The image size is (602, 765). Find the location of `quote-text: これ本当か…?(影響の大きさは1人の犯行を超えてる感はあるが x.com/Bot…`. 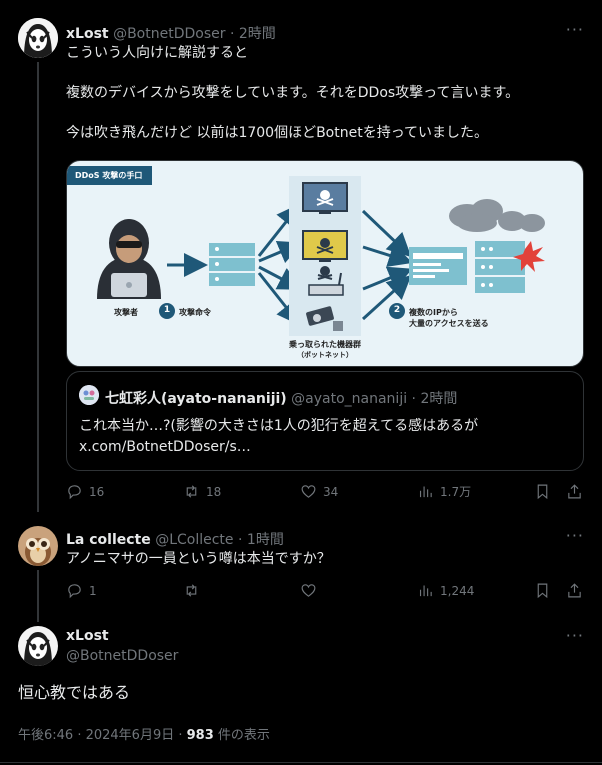

quote-text: これ本当か…?(影響の大きさは1人の犯行を超えてる感はあるが x.com/Bot… is located at coordinates (327, 437).